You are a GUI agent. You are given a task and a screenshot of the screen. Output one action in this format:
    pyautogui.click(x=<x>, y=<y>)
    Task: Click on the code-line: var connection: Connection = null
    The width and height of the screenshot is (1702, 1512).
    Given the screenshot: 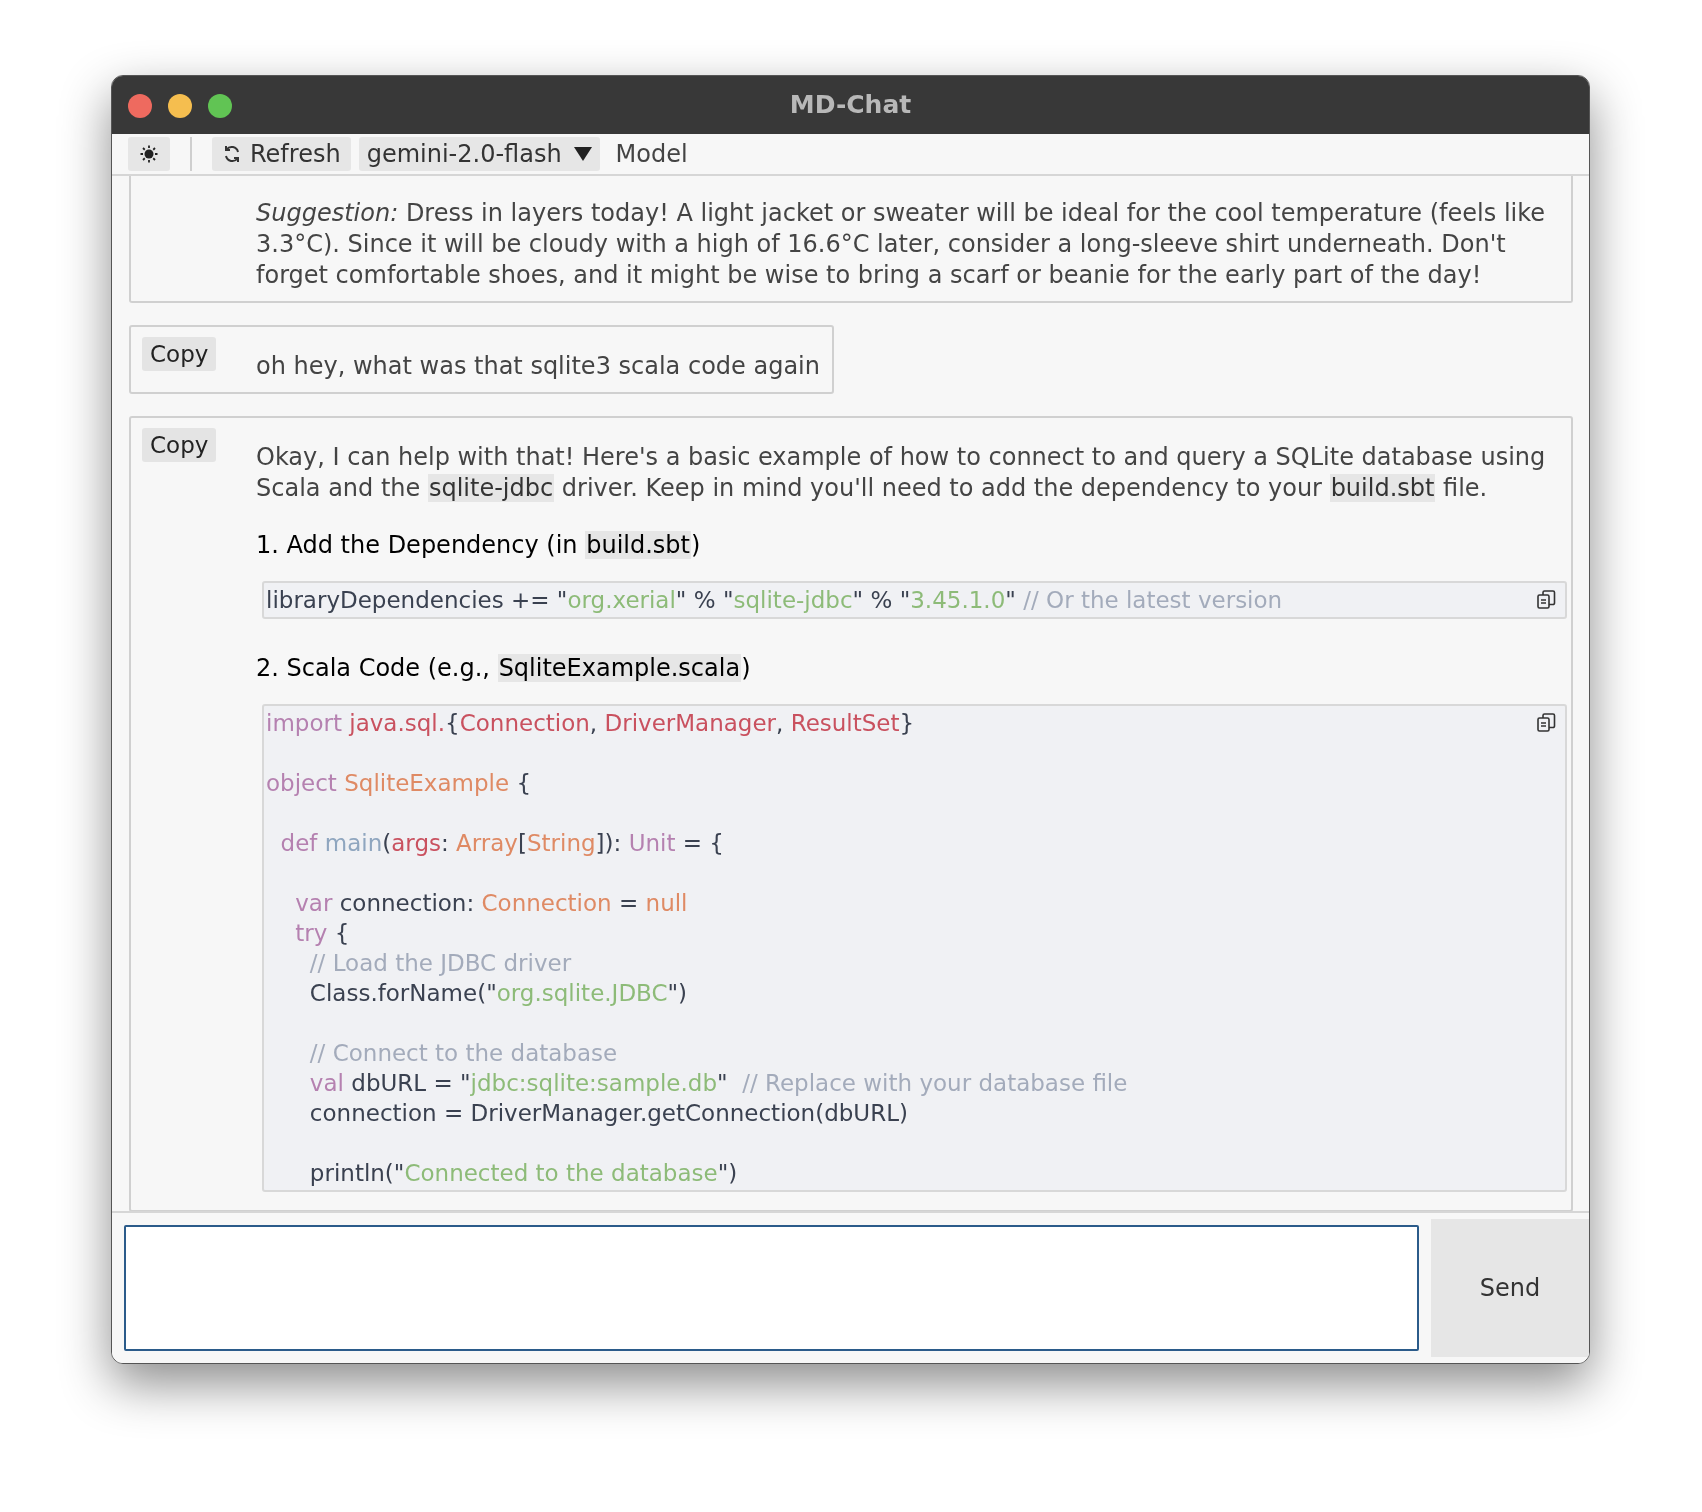 What is the action you would take?
    pyautogui.click(x=491, y=903)
    